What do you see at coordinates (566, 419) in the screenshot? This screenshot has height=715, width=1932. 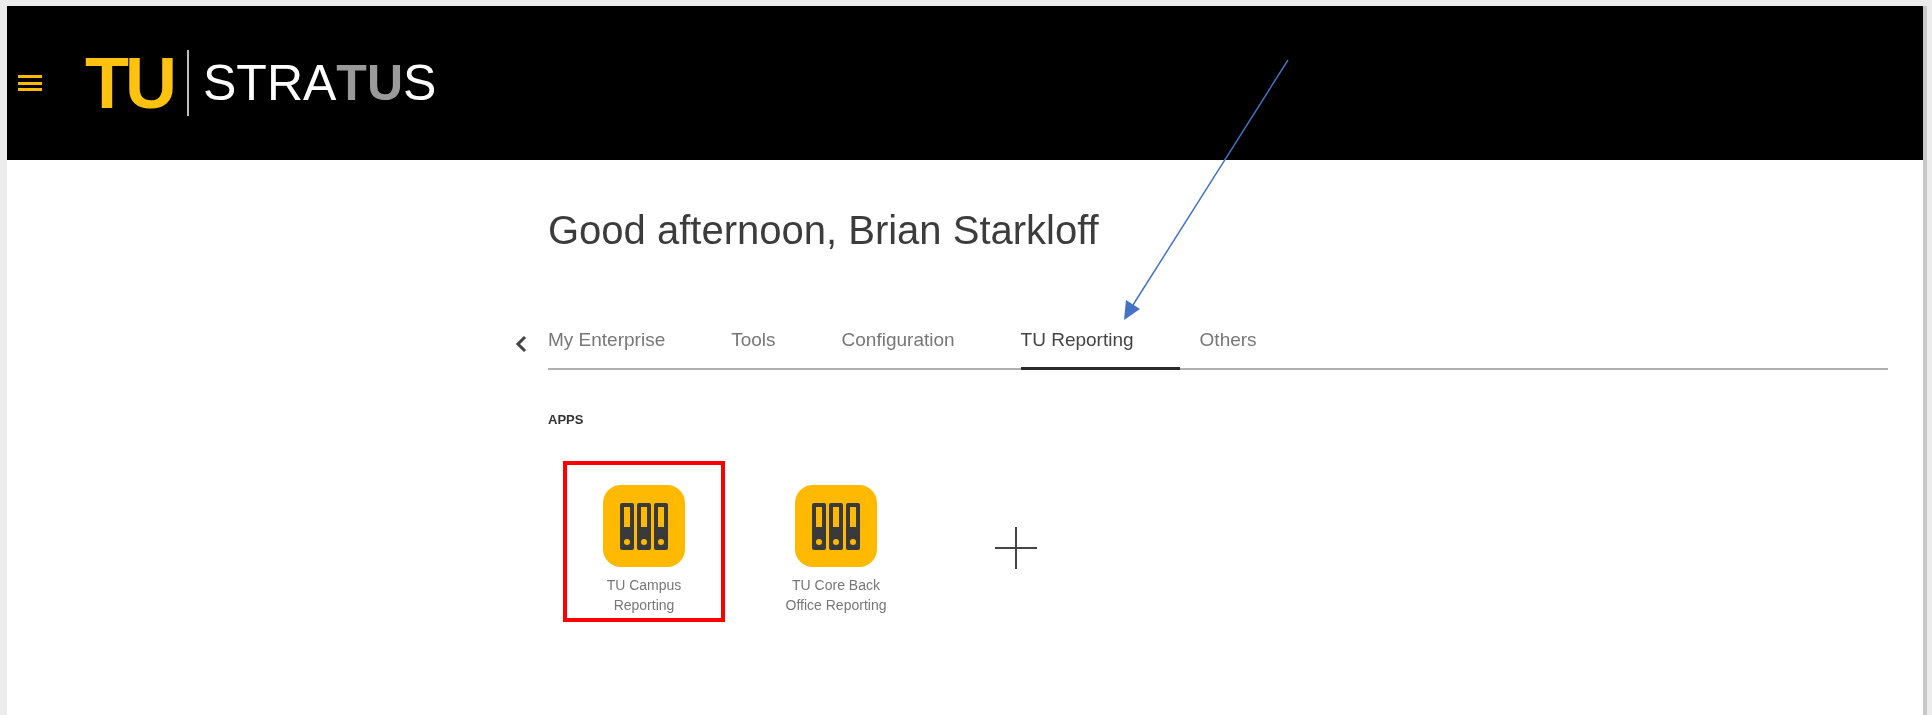 I see `section-heading: APPS` at bounding box center [566, 419].